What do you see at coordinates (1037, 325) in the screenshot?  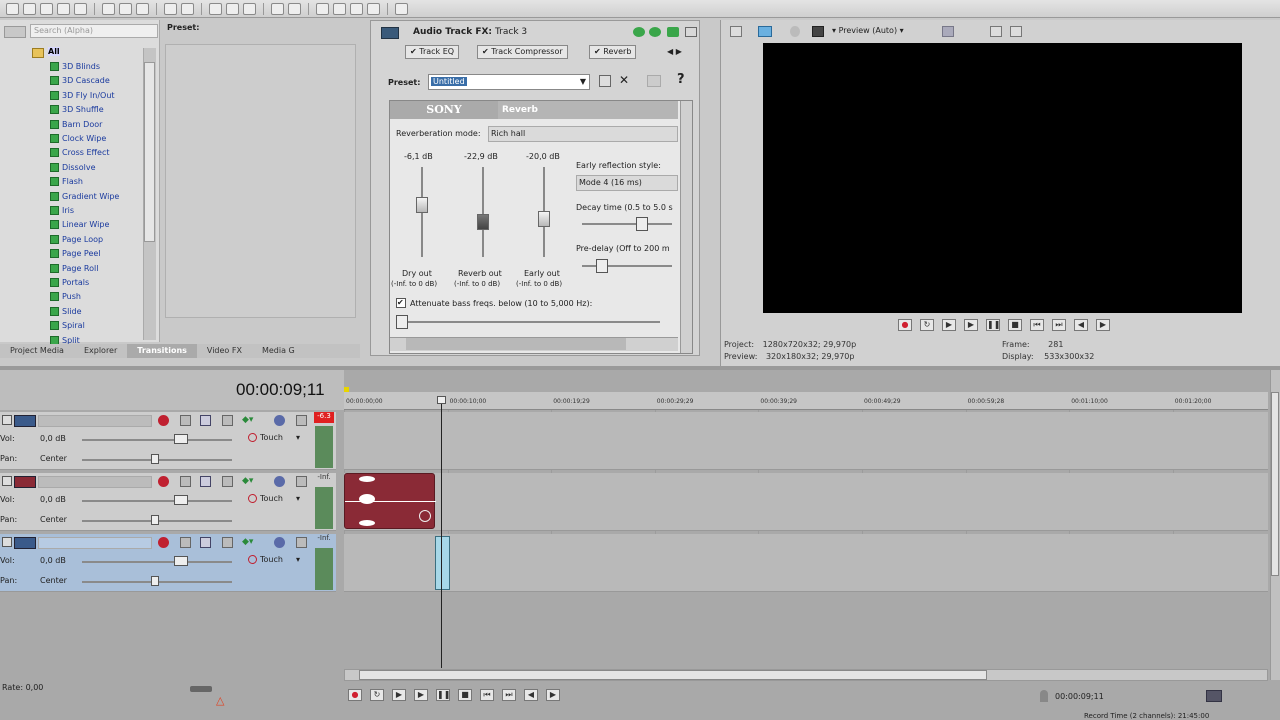 I see `go-to-start-button: ⏮` at bounding box center [1037, 325].